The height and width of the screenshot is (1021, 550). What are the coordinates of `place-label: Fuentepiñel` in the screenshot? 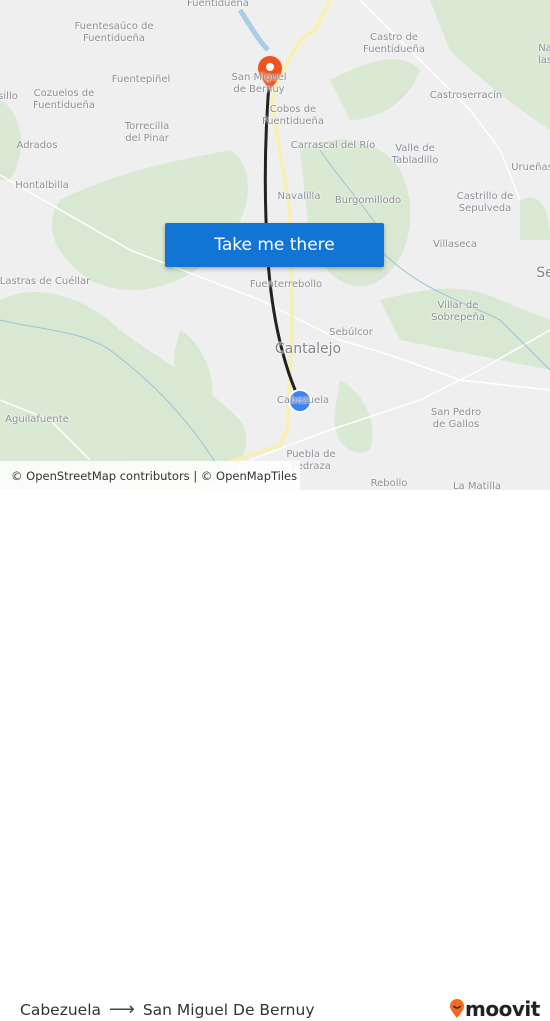 It's located at (141, 79).